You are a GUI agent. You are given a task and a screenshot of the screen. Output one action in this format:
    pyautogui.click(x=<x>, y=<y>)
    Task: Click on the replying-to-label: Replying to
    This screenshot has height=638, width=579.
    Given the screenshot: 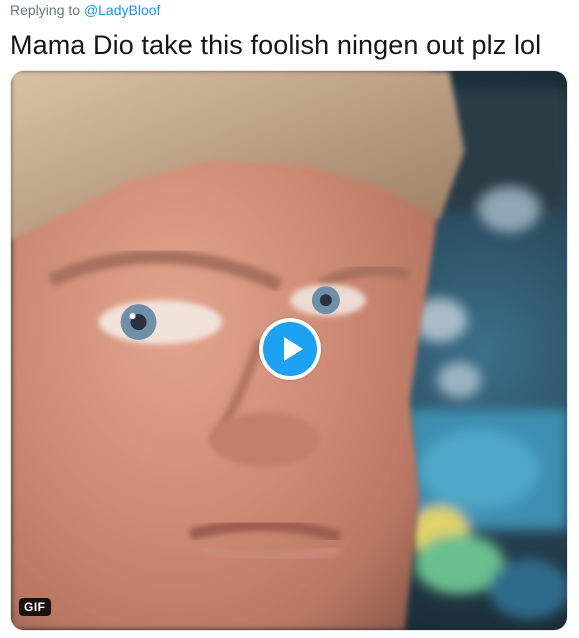 What is the action you would take?
    pyautogui.click(x=47, y=10)
    